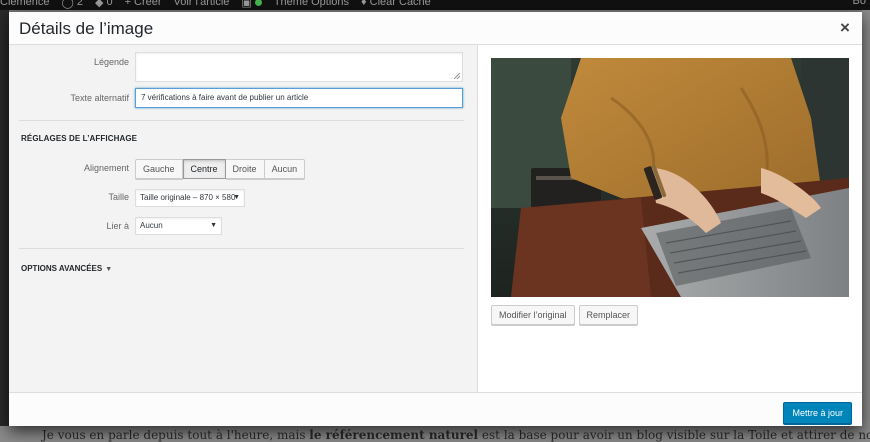 The image size is (870, 442). What do you see at coordinates (364, 4) in the screenshot?
I see `cache-icon: ♦` at bounding box center [364, 4].